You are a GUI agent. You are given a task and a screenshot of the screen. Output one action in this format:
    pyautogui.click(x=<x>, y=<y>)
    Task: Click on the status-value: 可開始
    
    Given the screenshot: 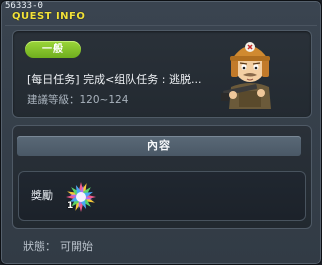 What is the action you would take?
    pyautogui.click(x=76, y=246)
    